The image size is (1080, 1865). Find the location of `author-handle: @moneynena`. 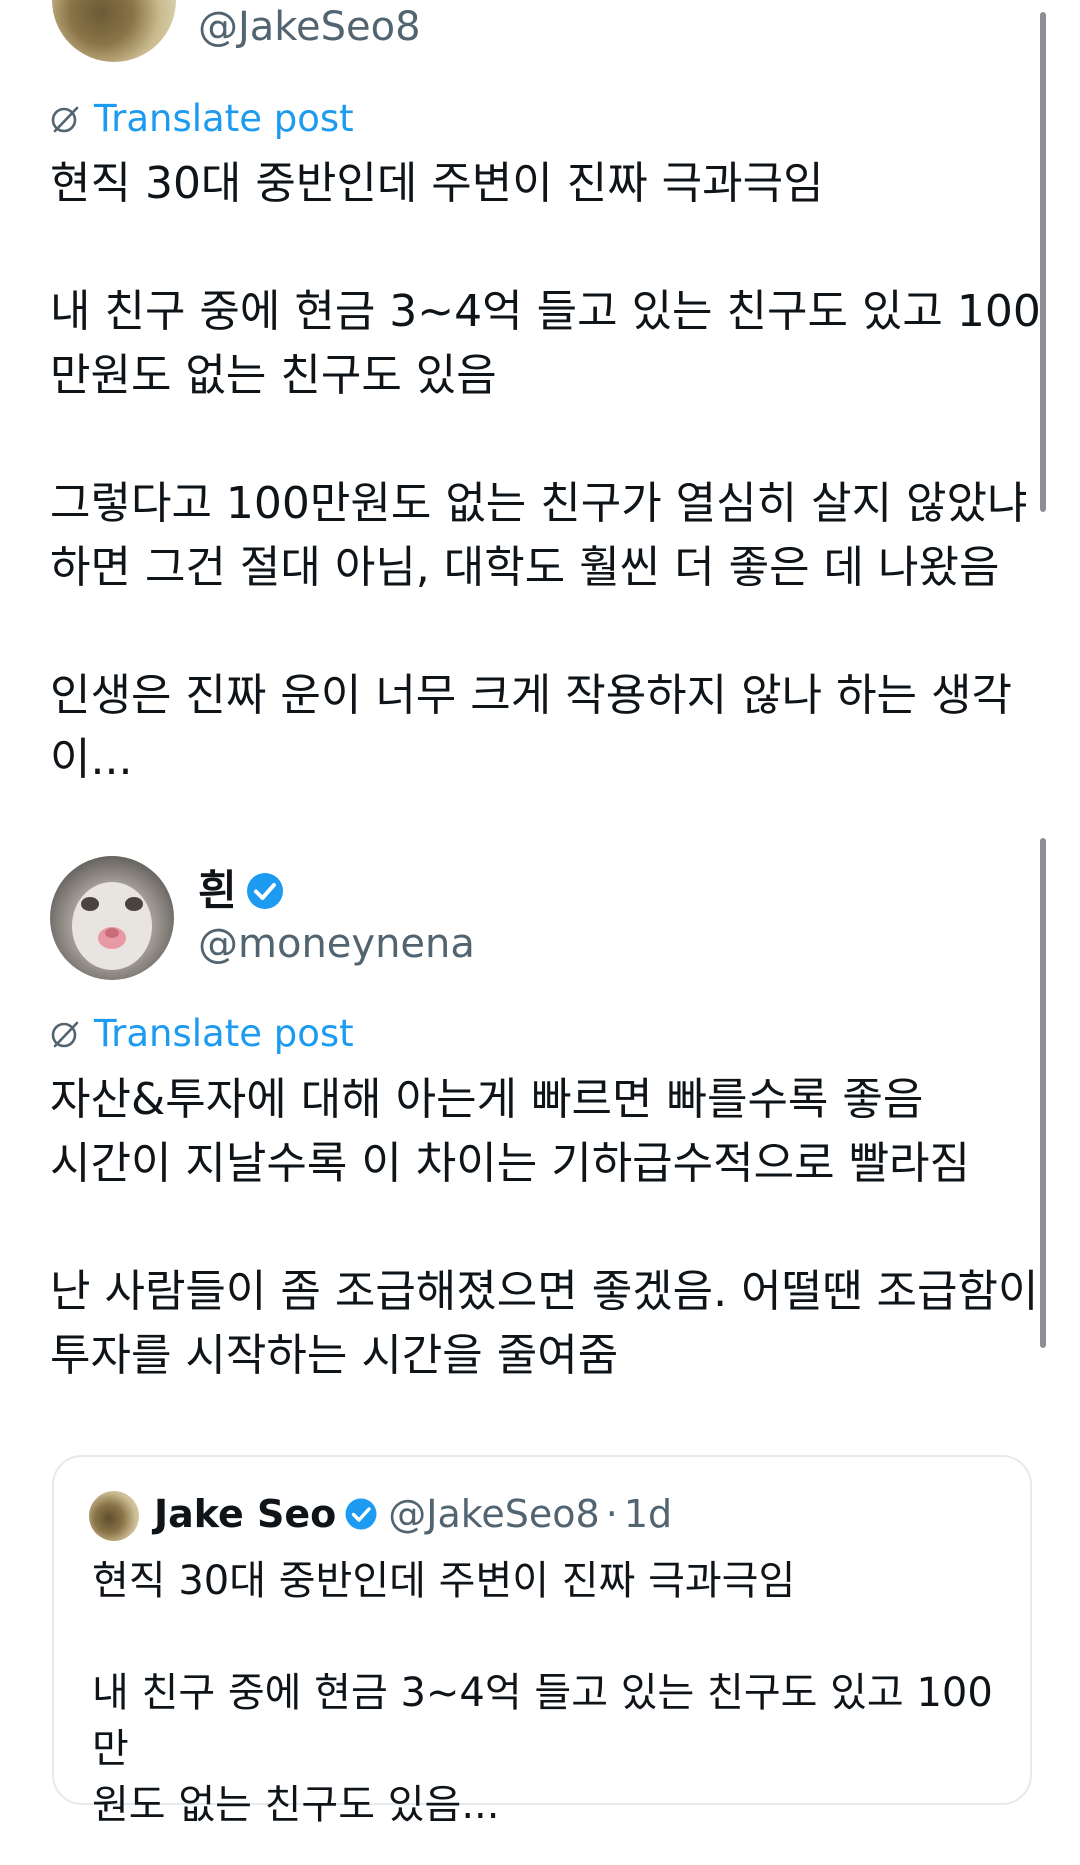

author-handle: @moneynena is located at coordinates (336, 944).